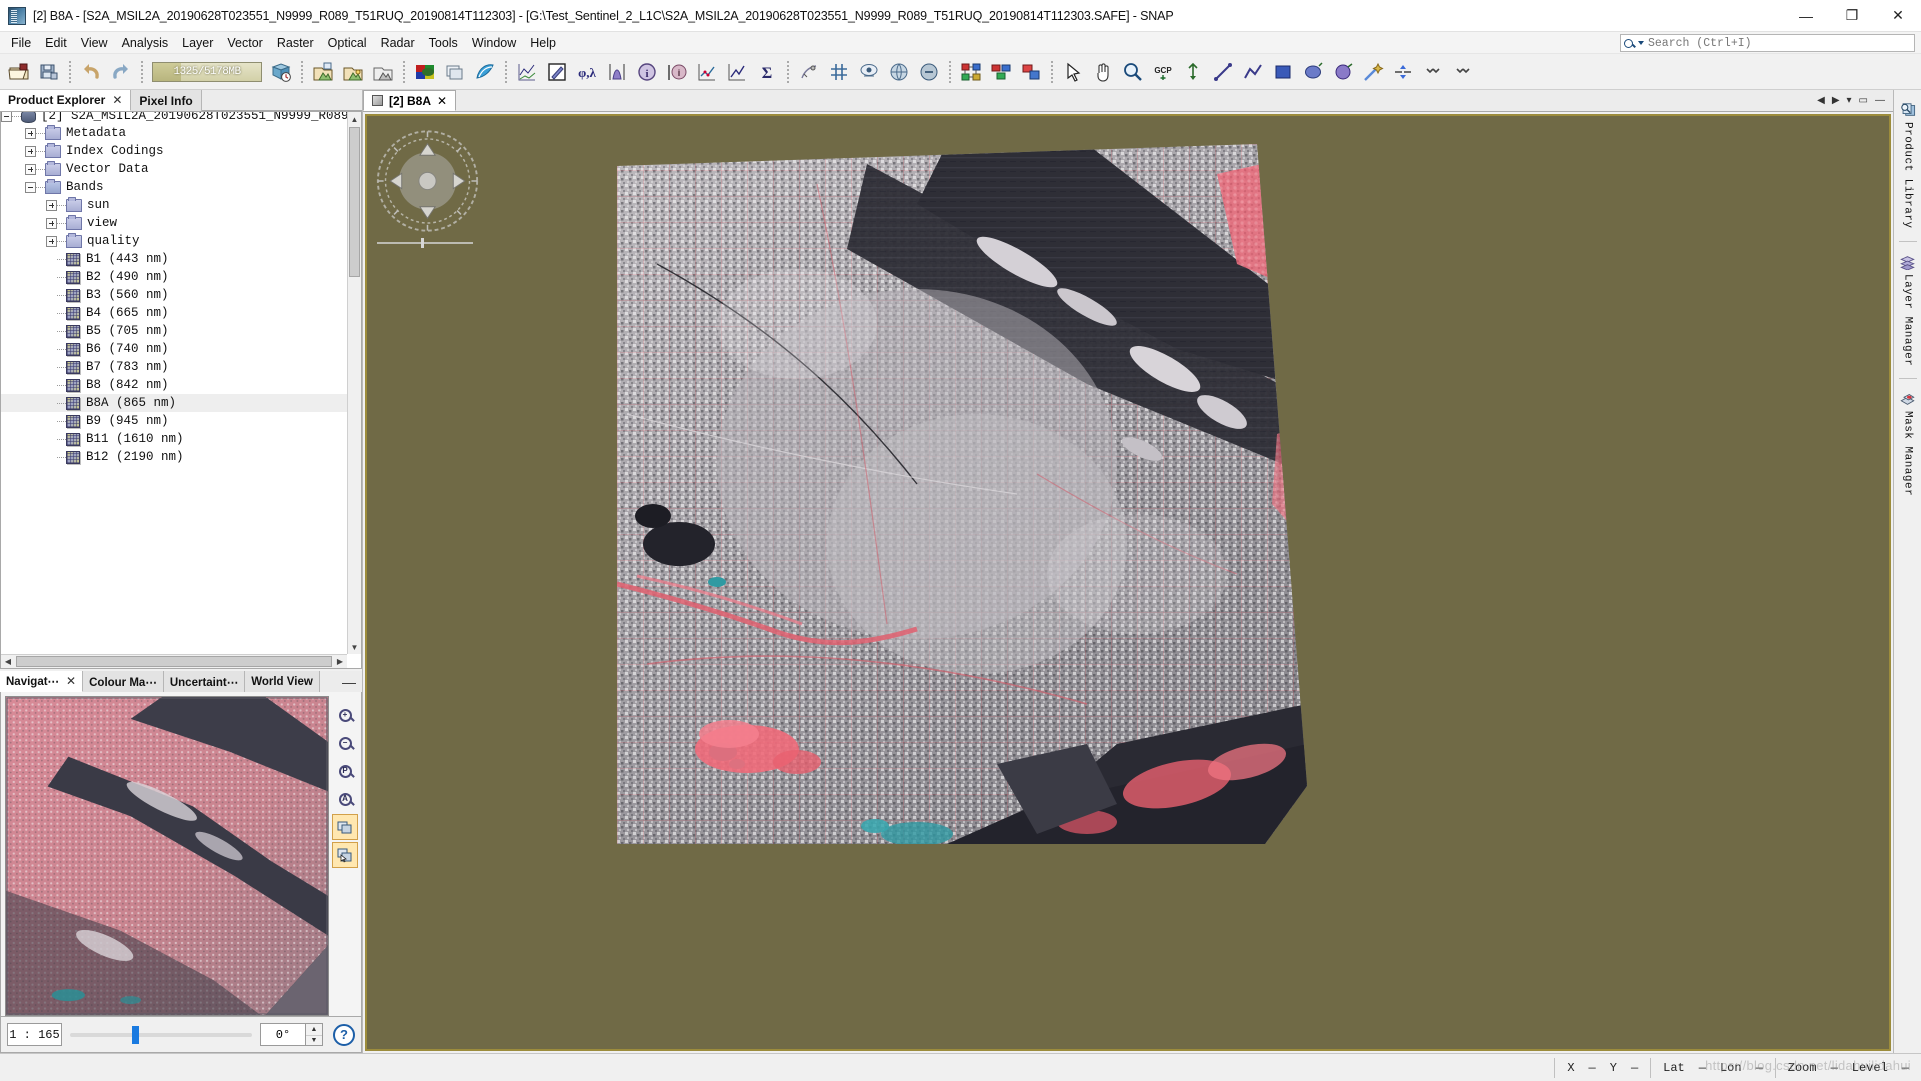 The height and width of the screenshot is (1081, 1921). I want to click on open-image-view-icon, so click(353, 72).